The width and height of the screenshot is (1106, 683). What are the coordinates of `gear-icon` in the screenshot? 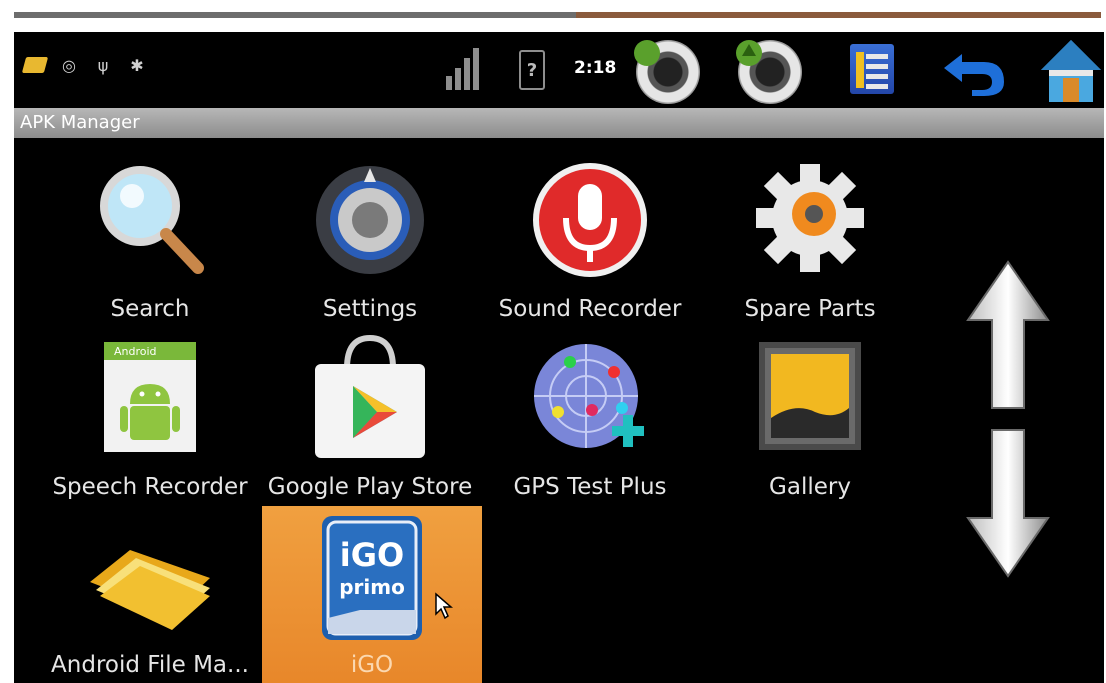 It's located at (810, 218).